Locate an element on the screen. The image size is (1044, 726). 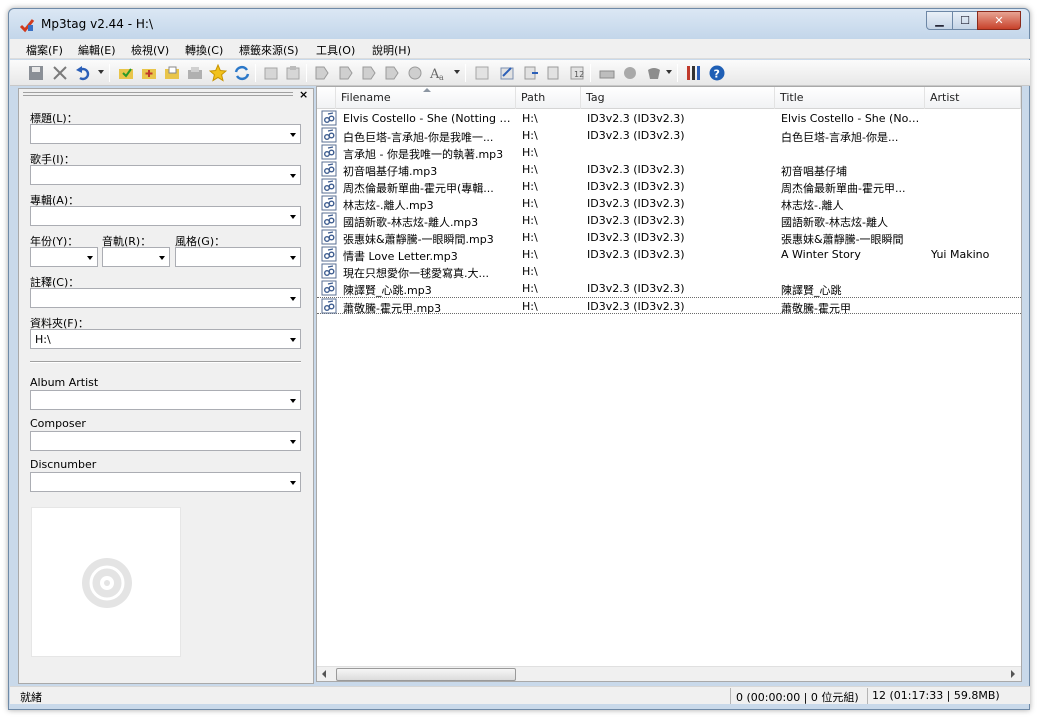
menu-file: 檔案(F) is located at coordinates (44, 50).